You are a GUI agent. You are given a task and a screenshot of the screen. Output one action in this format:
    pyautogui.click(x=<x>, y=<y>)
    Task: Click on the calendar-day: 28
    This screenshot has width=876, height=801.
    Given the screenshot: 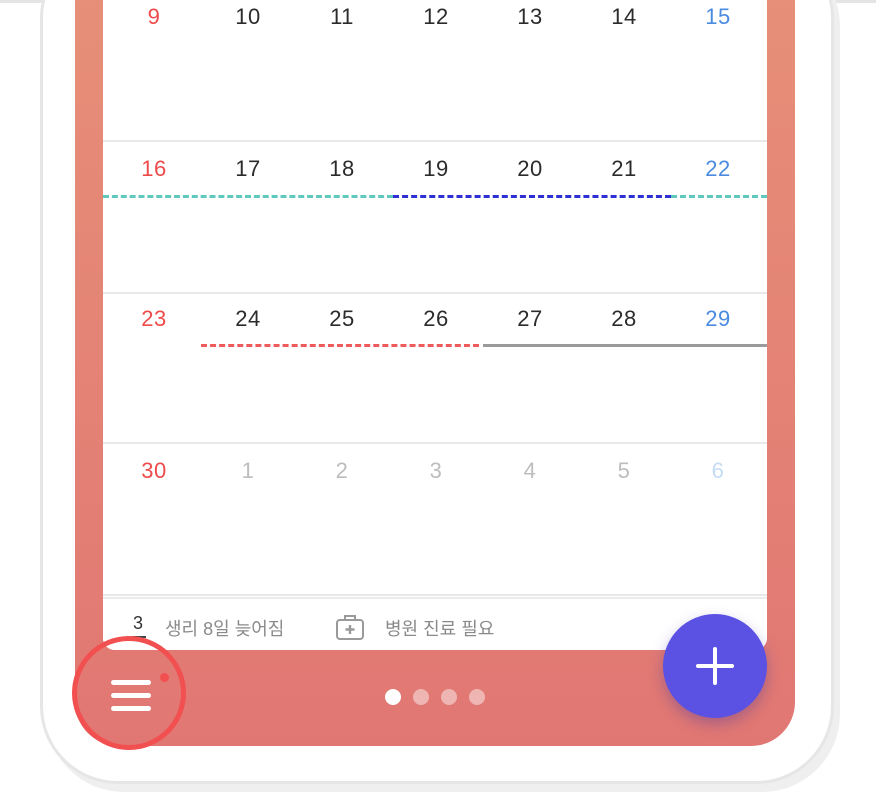 What is the action you would take?
    pyautogui.click(x=624, y=319)
    